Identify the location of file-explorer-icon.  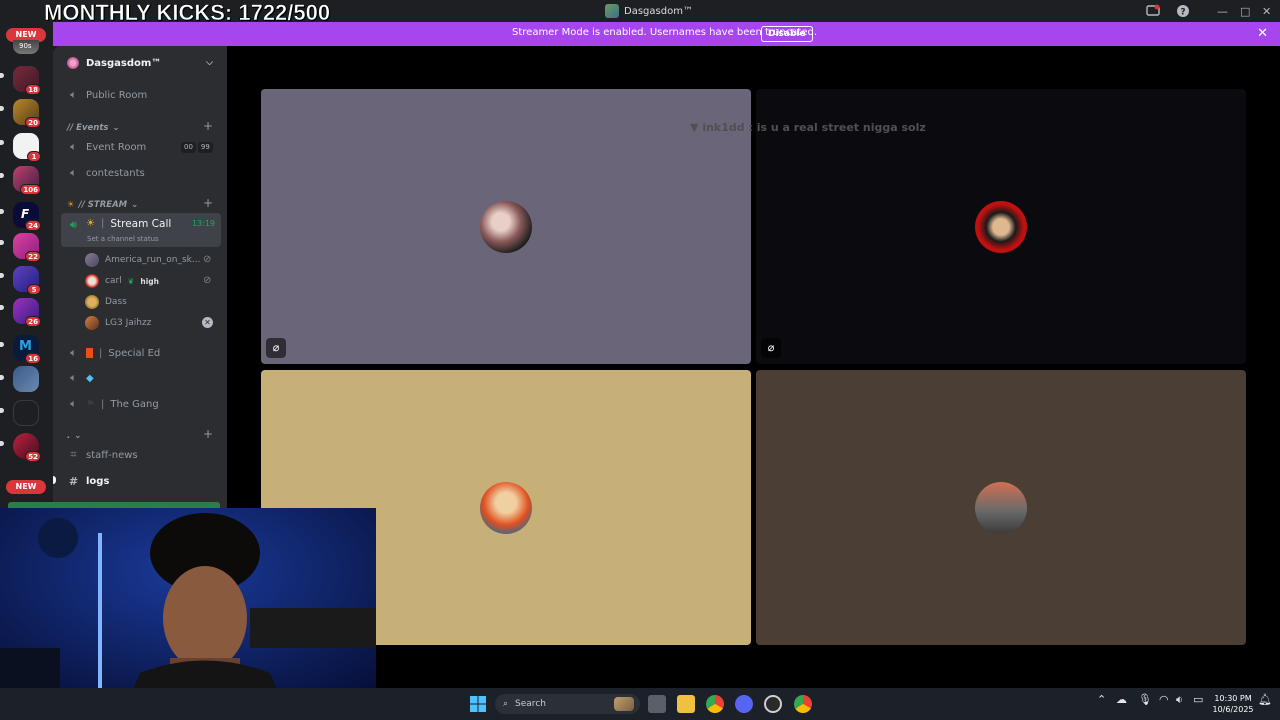
(686, 704).